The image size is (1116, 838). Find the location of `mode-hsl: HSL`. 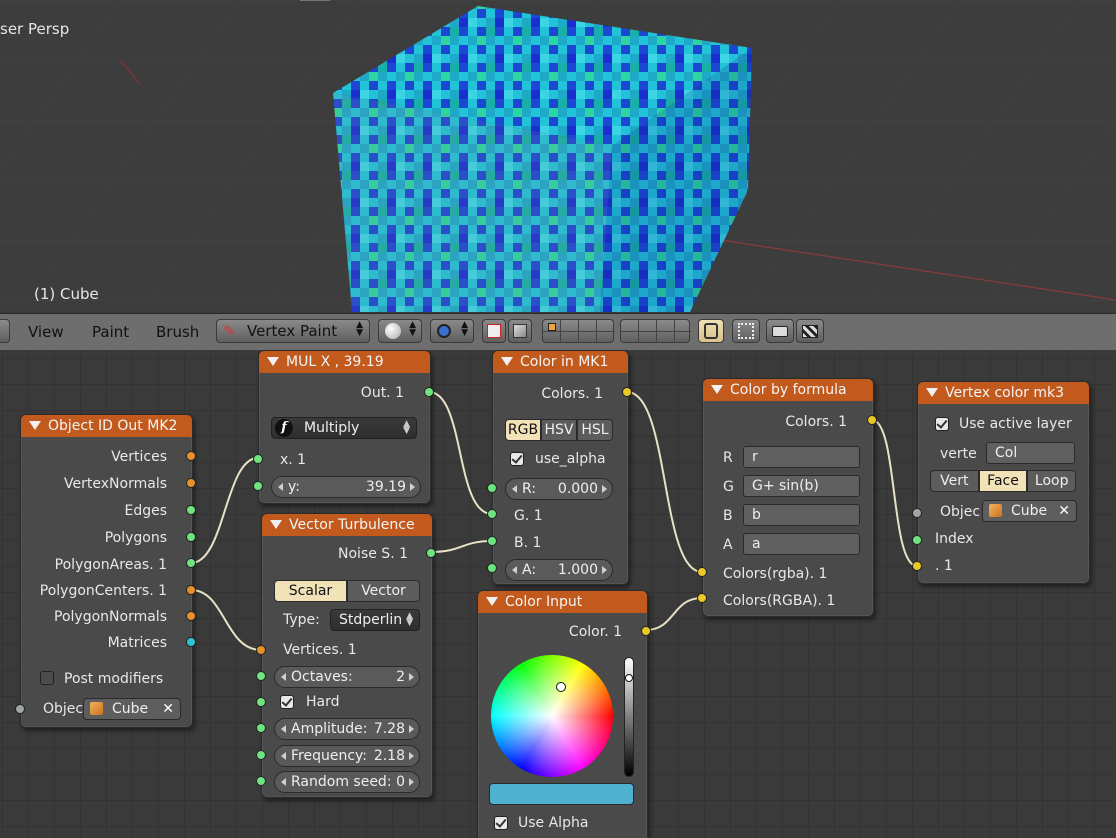

mode-hsl: HSL is located at coordinates (595, 430).